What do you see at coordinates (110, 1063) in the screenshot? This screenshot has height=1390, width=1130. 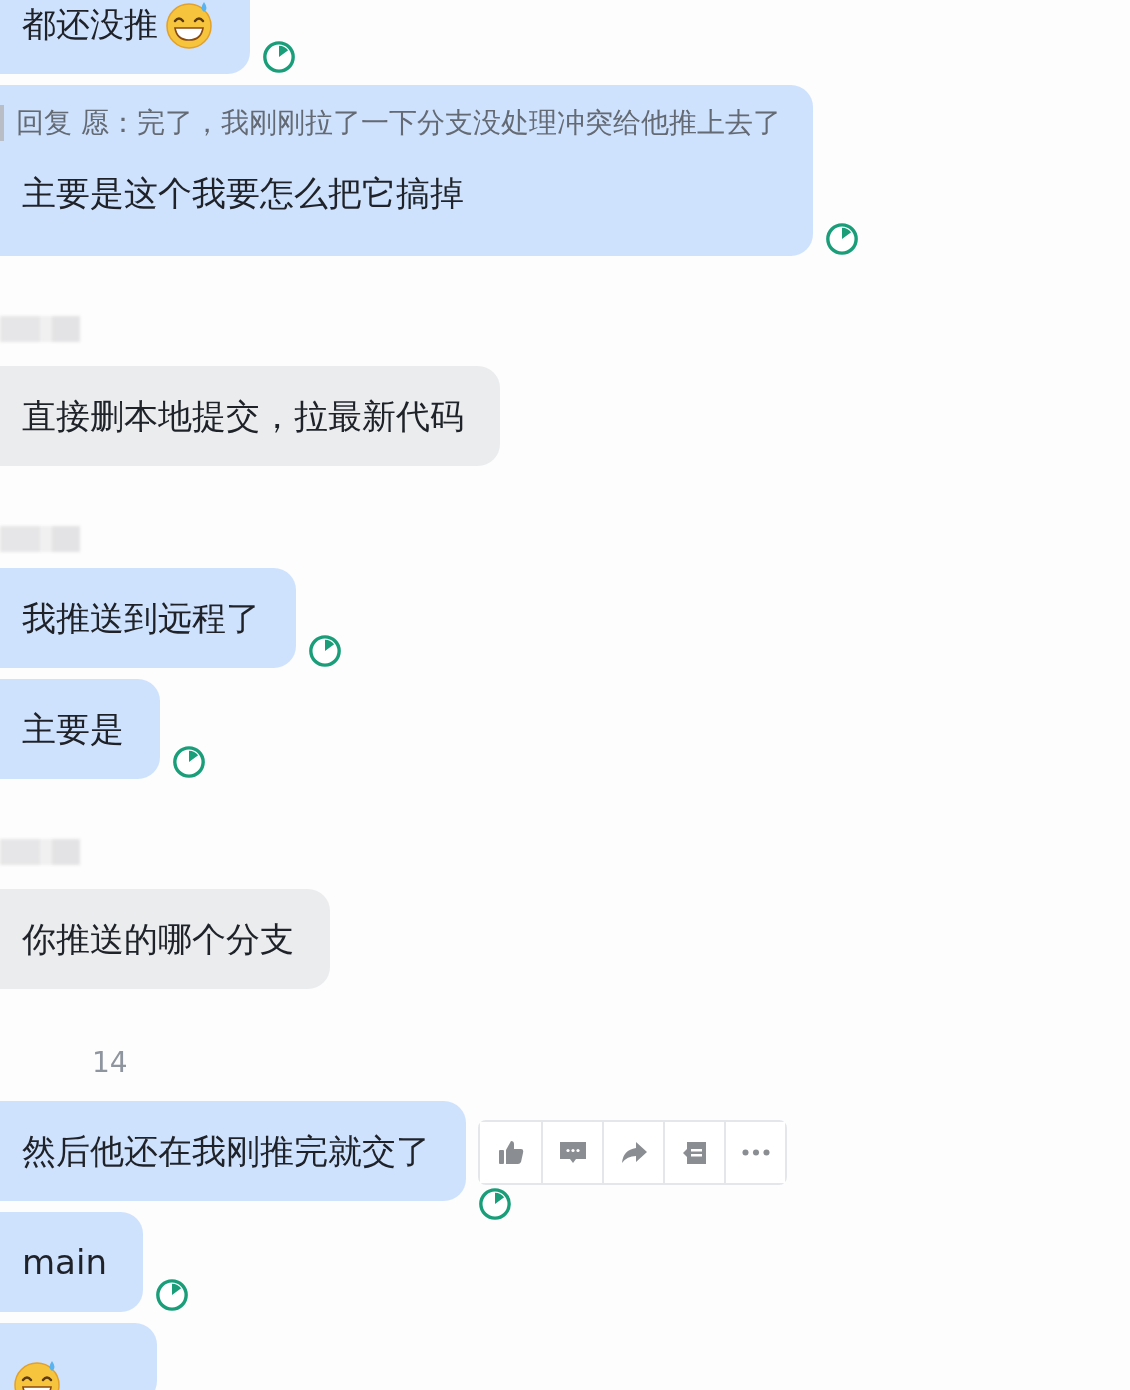 I see `message-time: 14` at bounding box center [110, 1063].